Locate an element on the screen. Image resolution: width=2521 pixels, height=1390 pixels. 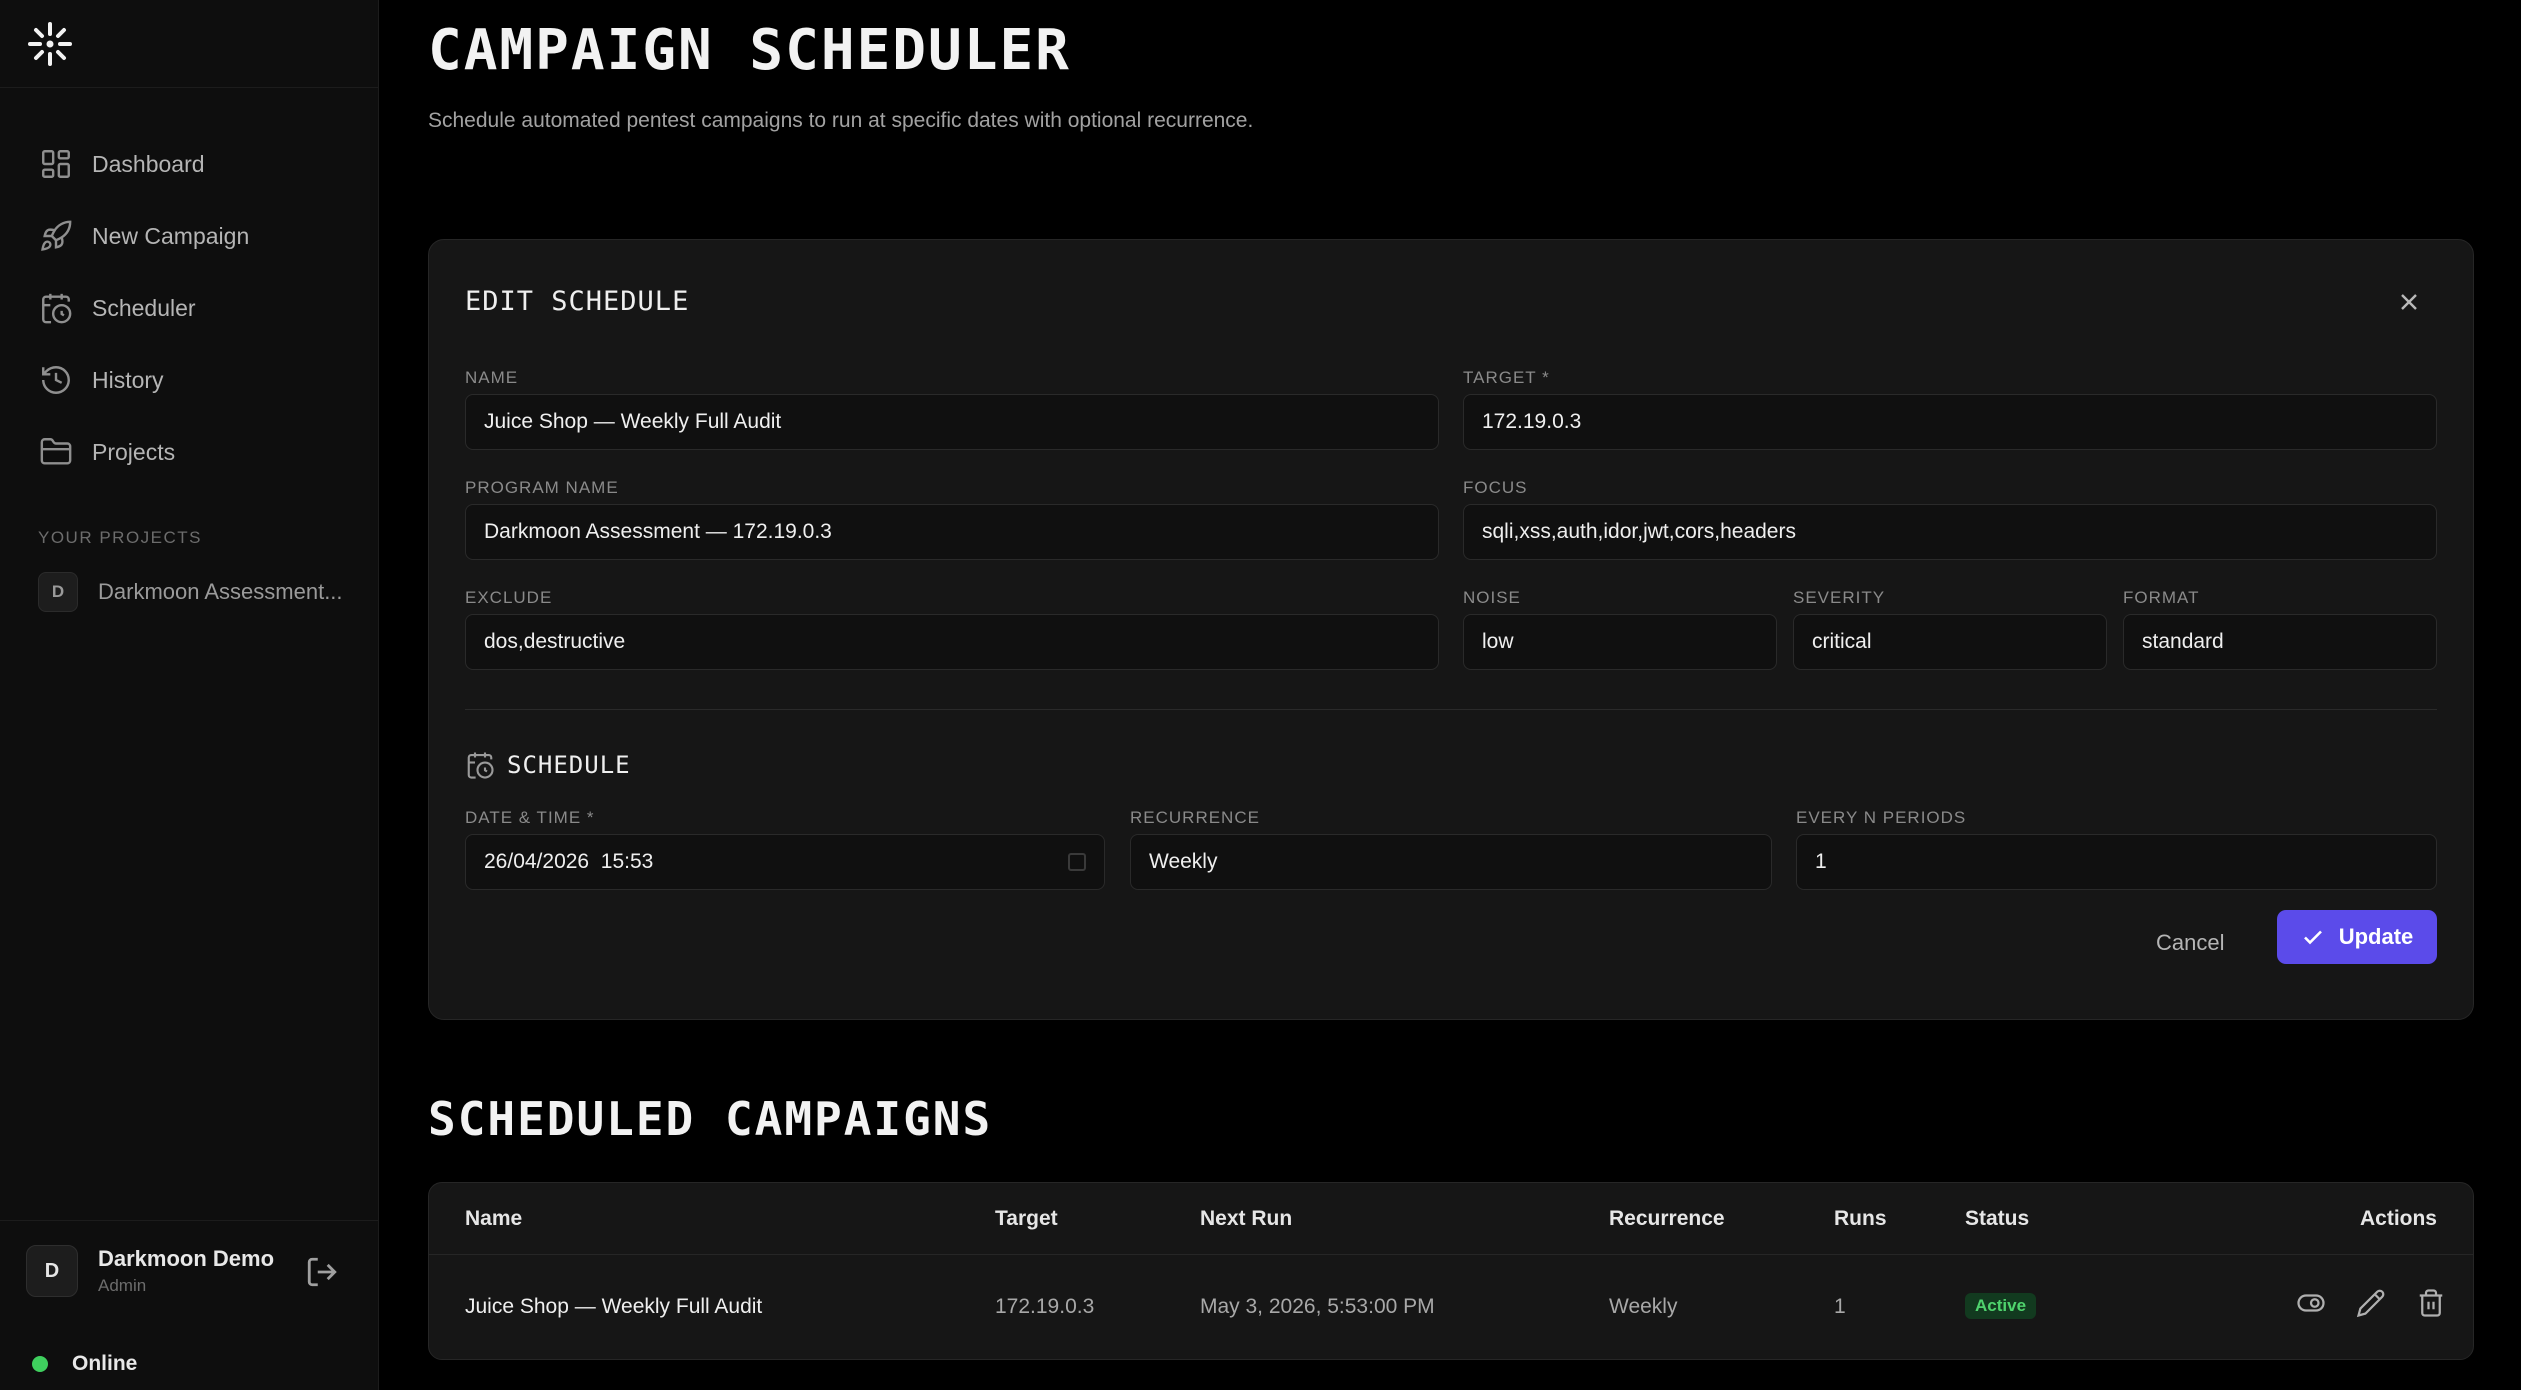
column-header-status: Status is located at coordinates (1997, 1218).